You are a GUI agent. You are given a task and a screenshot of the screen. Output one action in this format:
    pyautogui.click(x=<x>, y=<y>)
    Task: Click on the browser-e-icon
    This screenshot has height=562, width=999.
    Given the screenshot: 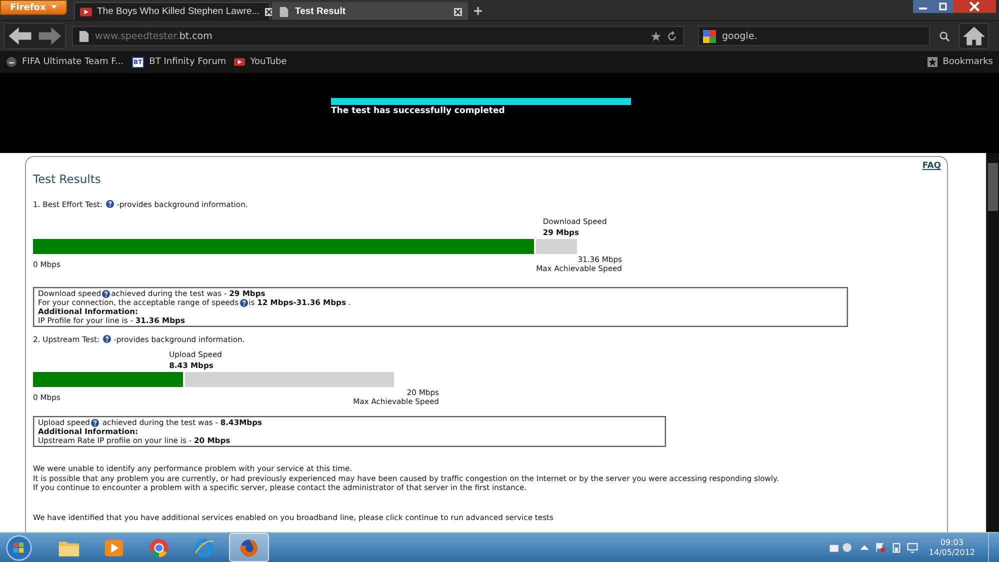 What is the action you would take?
    pyautogui.click(x=204, y=548)
    